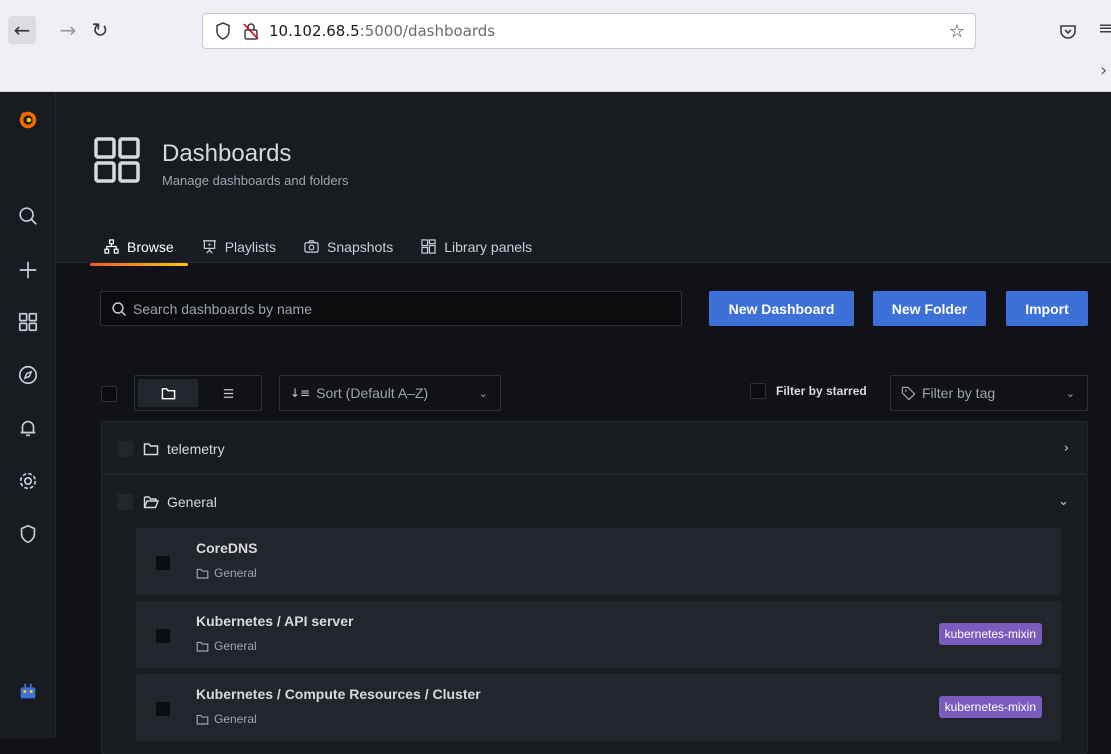  I want to click on sidebar, so click(28, 415).